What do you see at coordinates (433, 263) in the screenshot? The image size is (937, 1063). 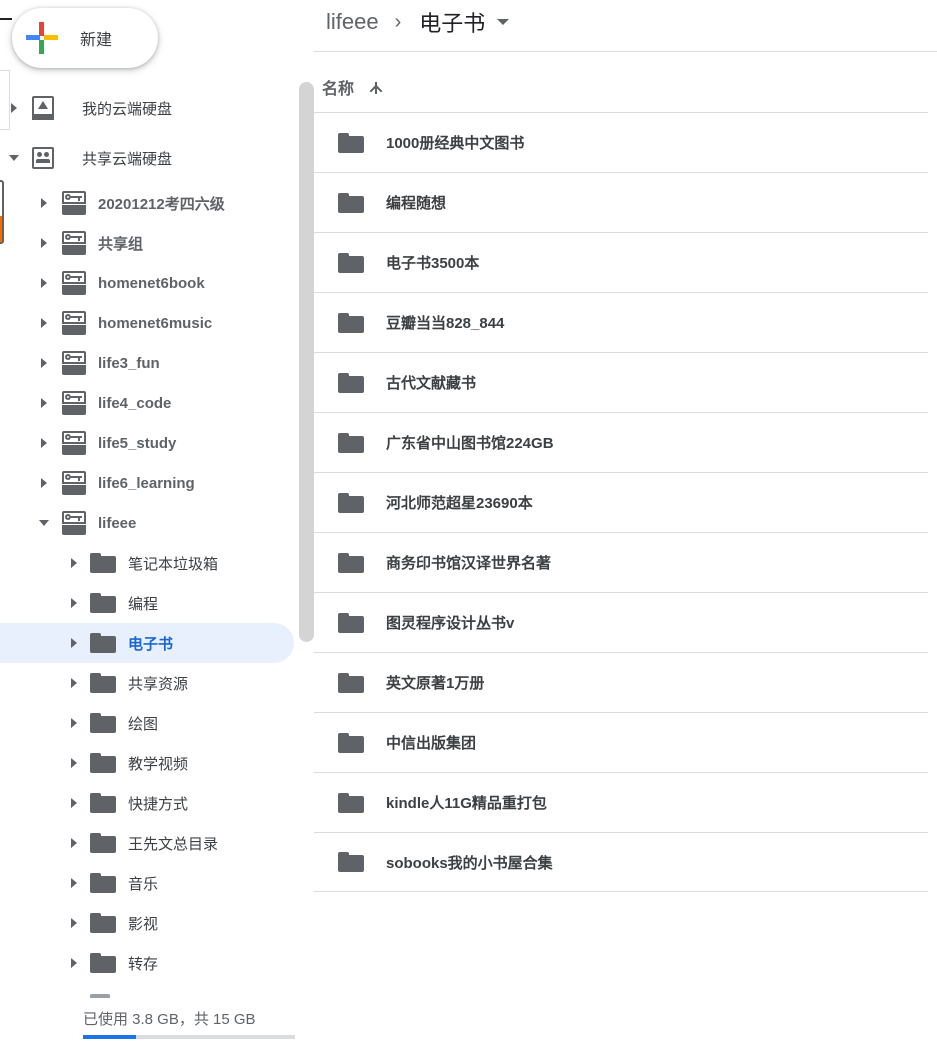 I see `file-name: 电子书3500本` at bounding box center [433, 263].